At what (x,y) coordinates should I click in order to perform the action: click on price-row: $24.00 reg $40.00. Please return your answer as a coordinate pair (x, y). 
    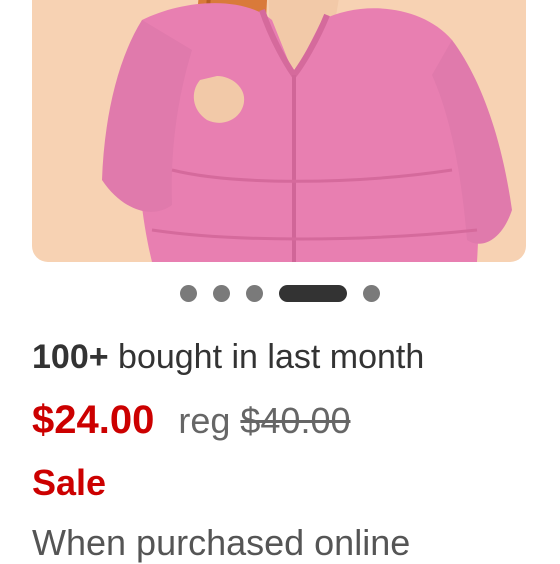
    Looking at the image, I should click on (191, 420).